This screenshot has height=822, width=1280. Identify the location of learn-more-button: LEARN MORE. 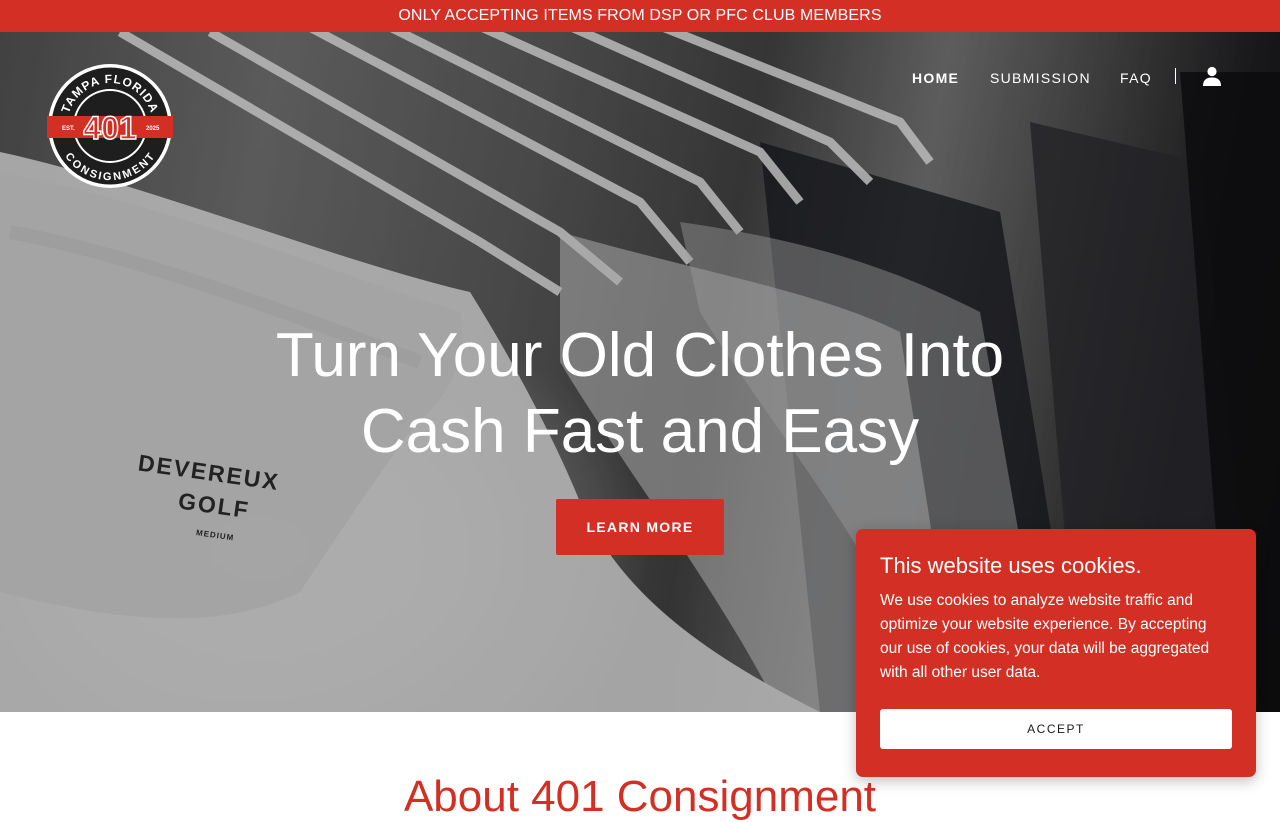
(640, 527).